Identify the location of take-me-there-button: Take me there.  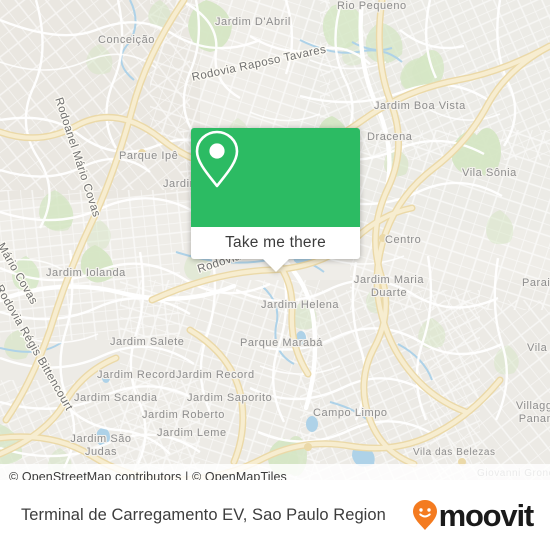
(275, 243).